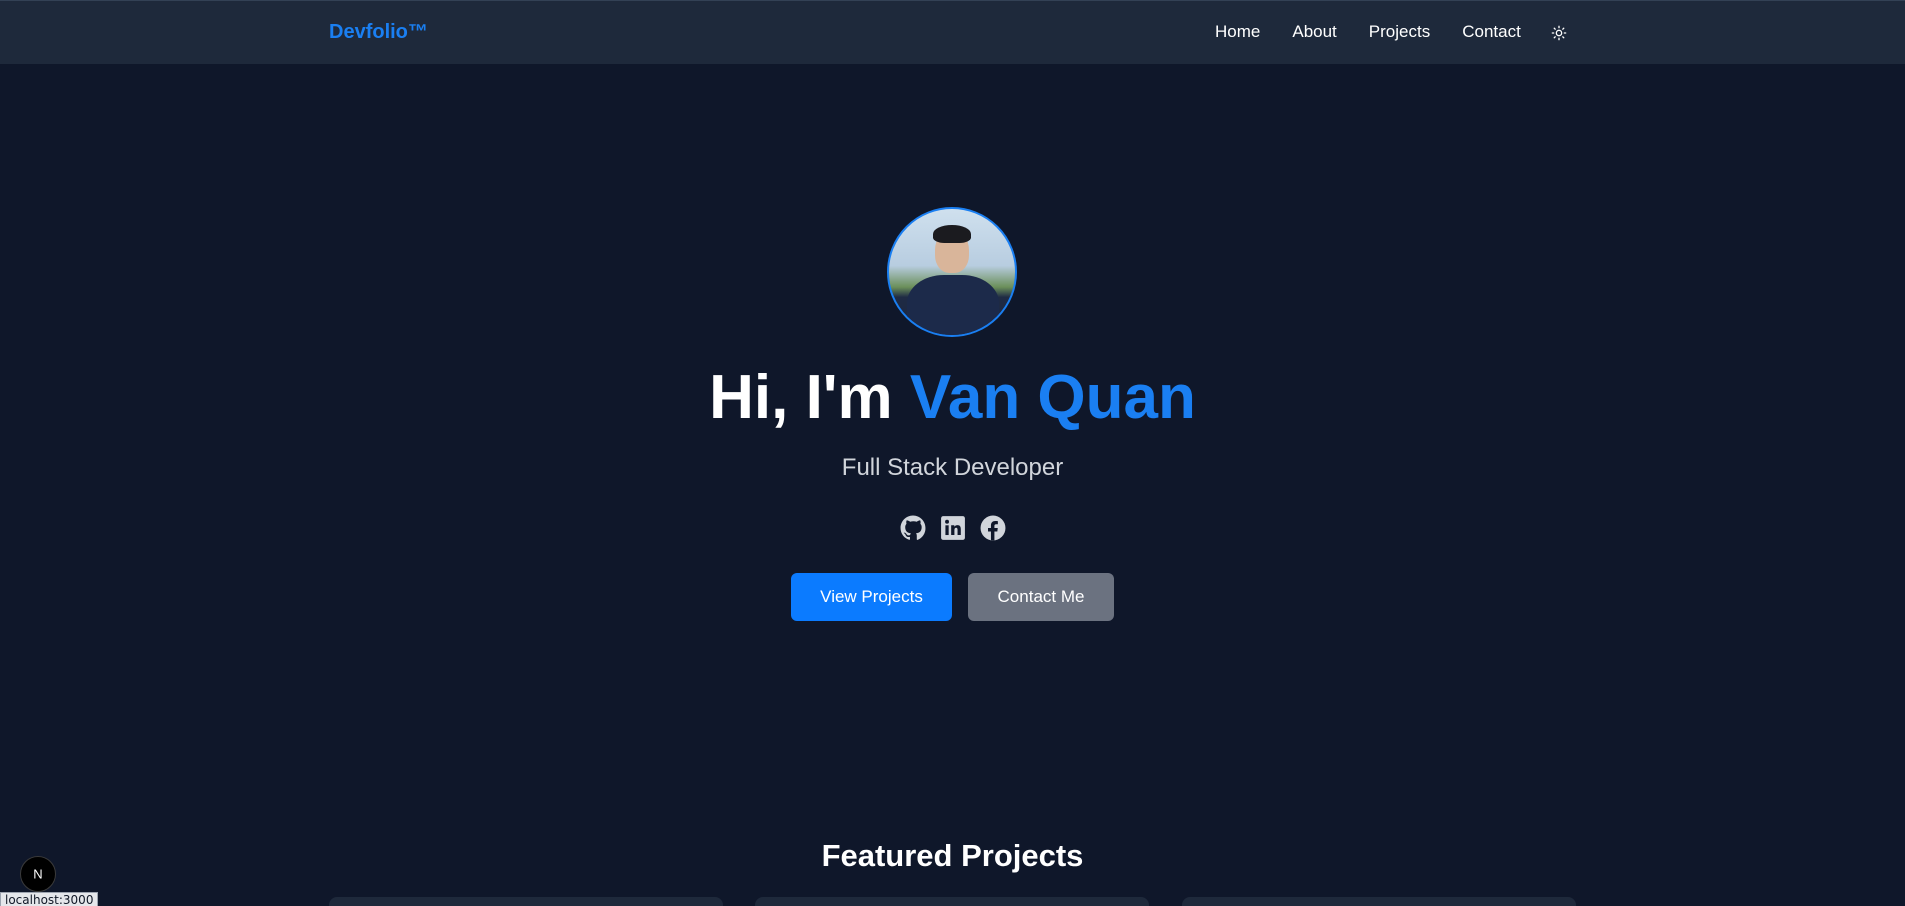 This screenshot has height=906, width=1905. What do you see at coordinates (1041, 597) in the screenshot?
I see `contact-me-button: Contact Me` at bounding box center [1041, 597].